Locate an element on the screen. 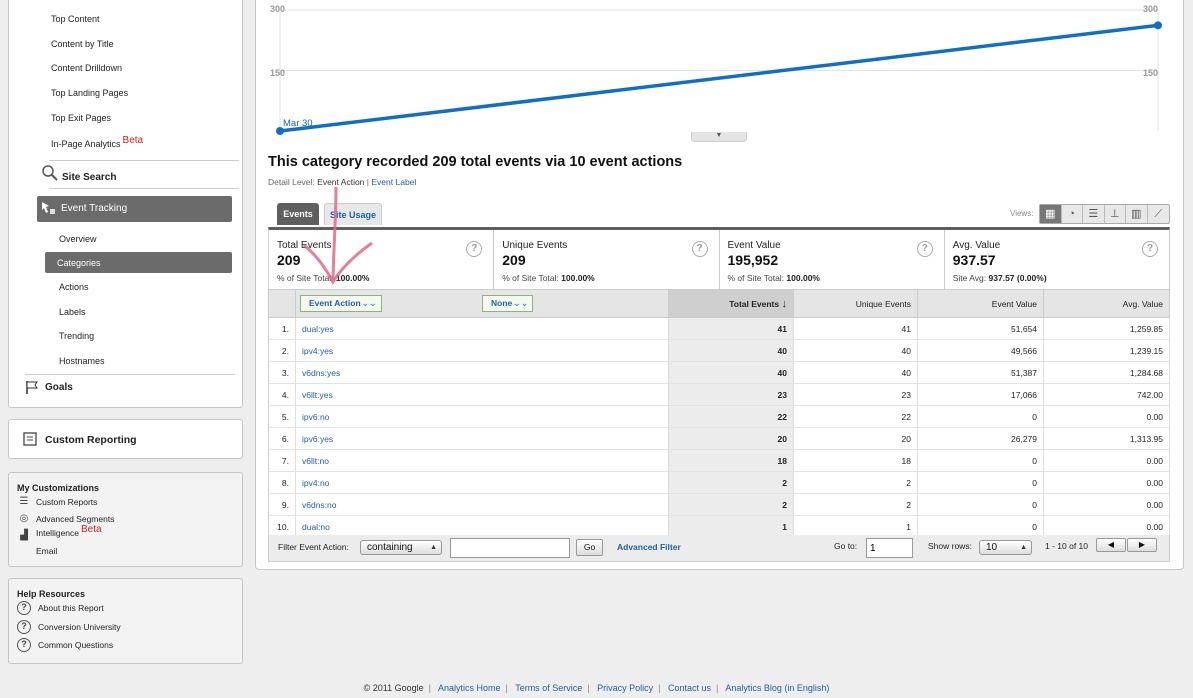 This screenshot has width=1193, height=698. event-action-link: ipv4:no is located at coordinates (315, 483).